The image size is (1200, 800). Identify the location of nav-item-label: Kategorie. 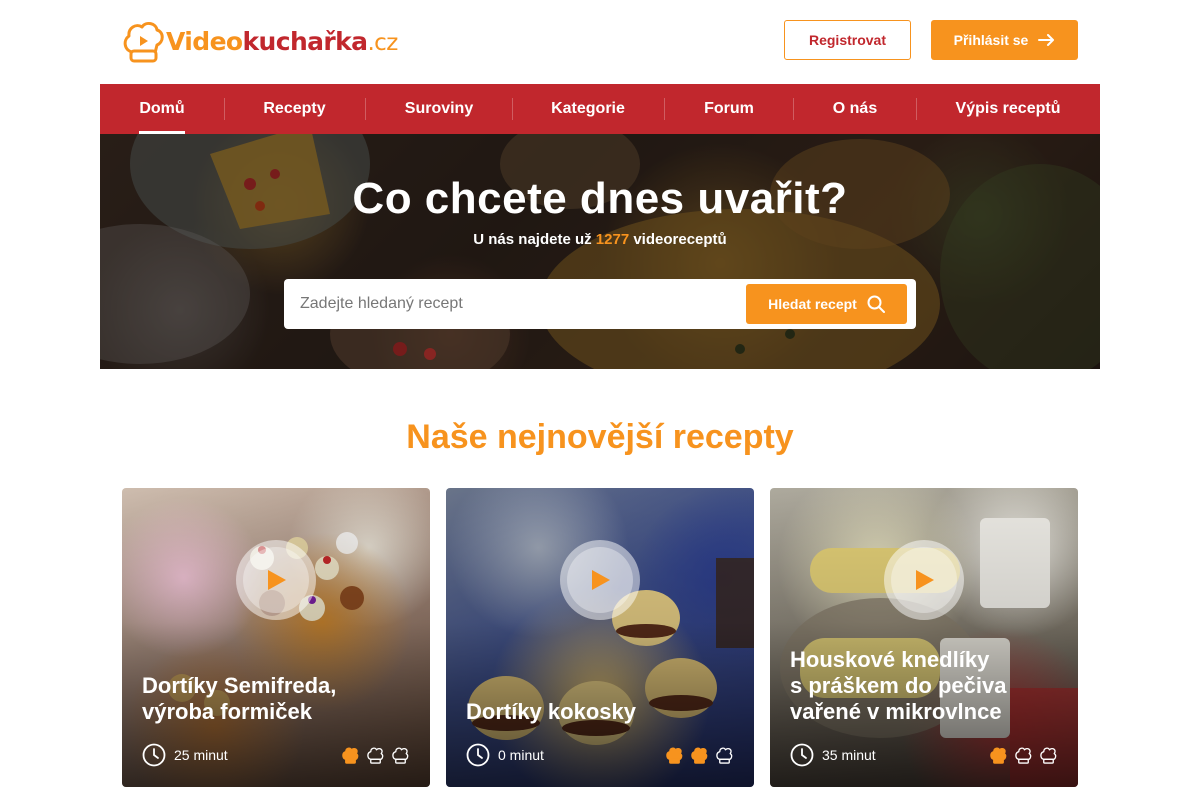
(588, 108).